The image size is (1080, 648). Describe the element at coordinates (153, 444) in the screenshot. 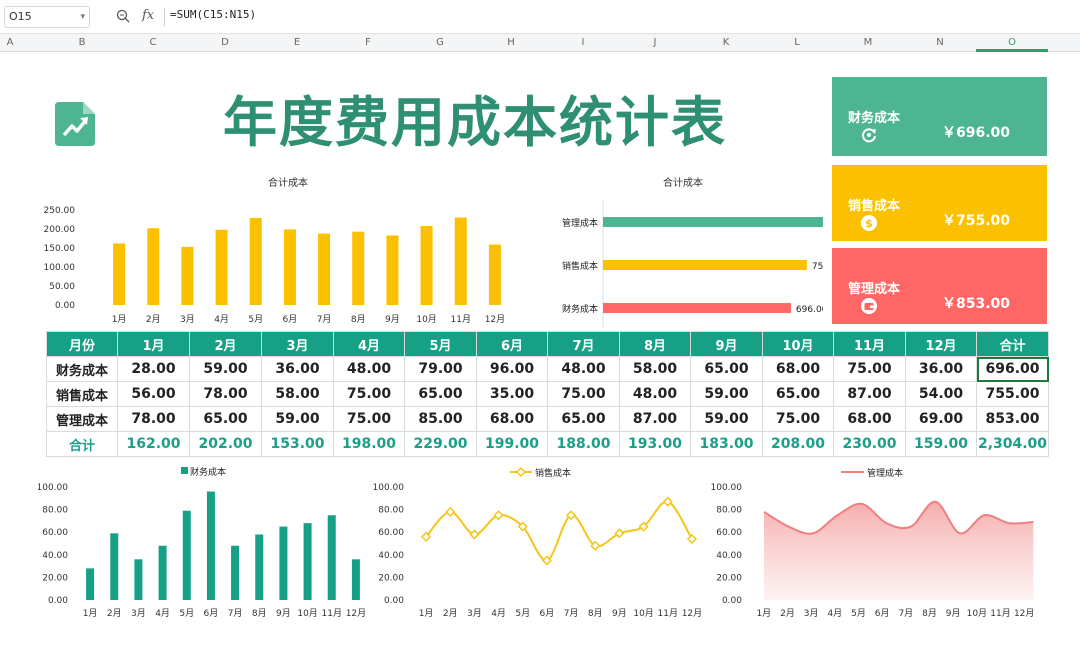

I see `table-cell: 162.00` at that location.